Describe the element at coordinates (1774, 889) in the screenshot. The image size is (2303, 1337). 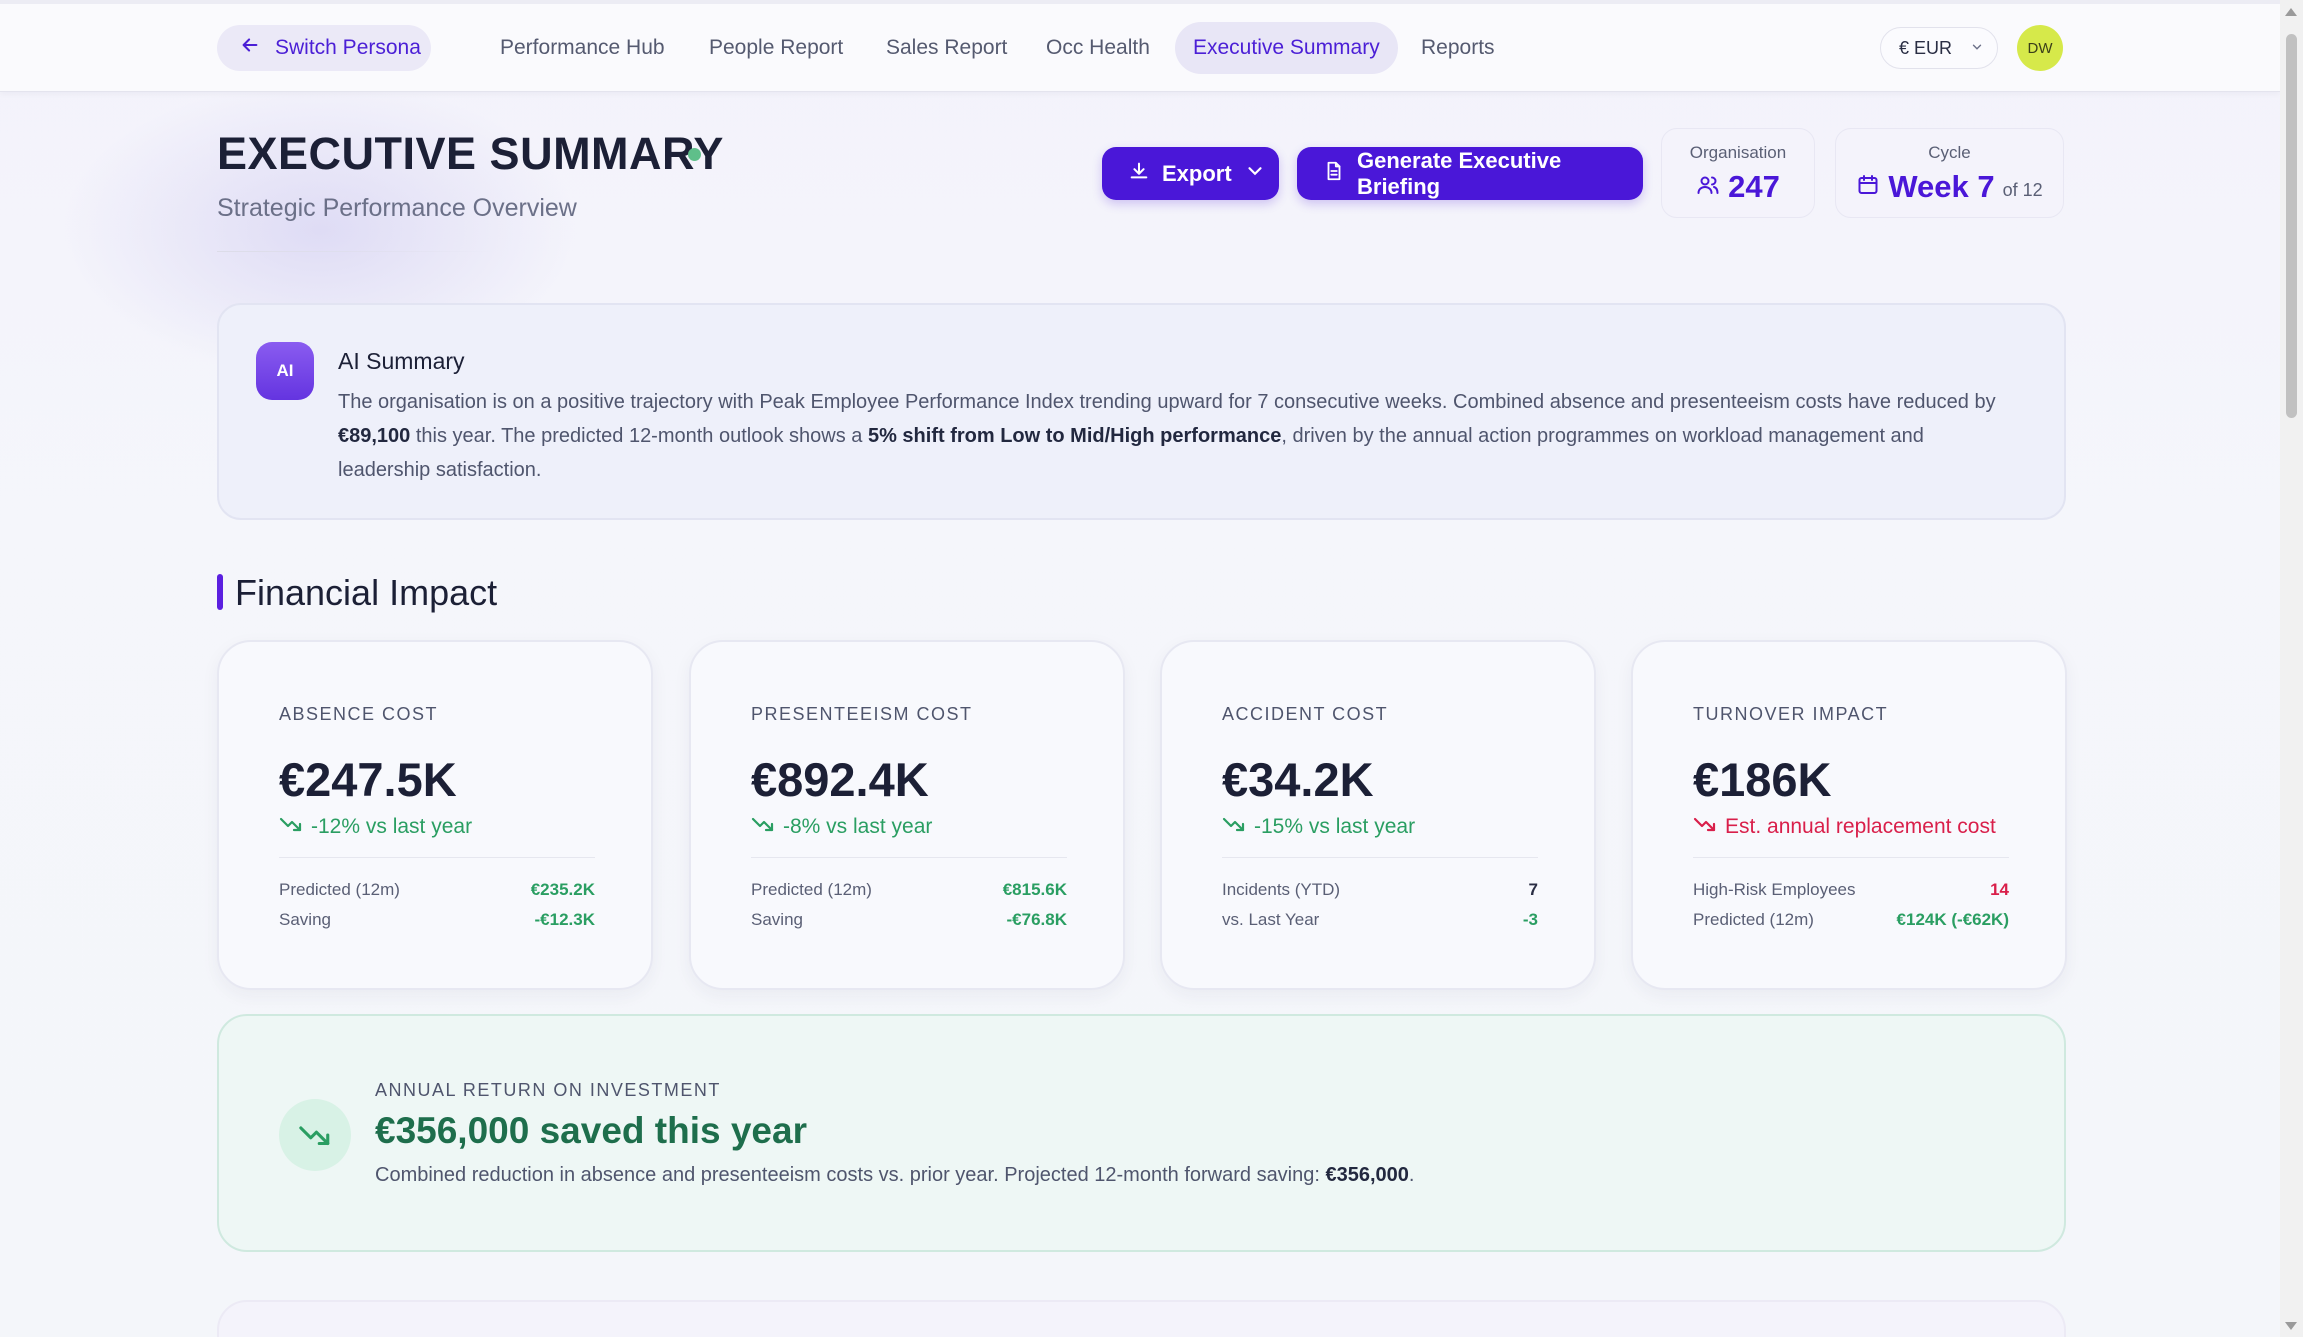
I see `metric-detail-key: High-Risk Employees` at that location.